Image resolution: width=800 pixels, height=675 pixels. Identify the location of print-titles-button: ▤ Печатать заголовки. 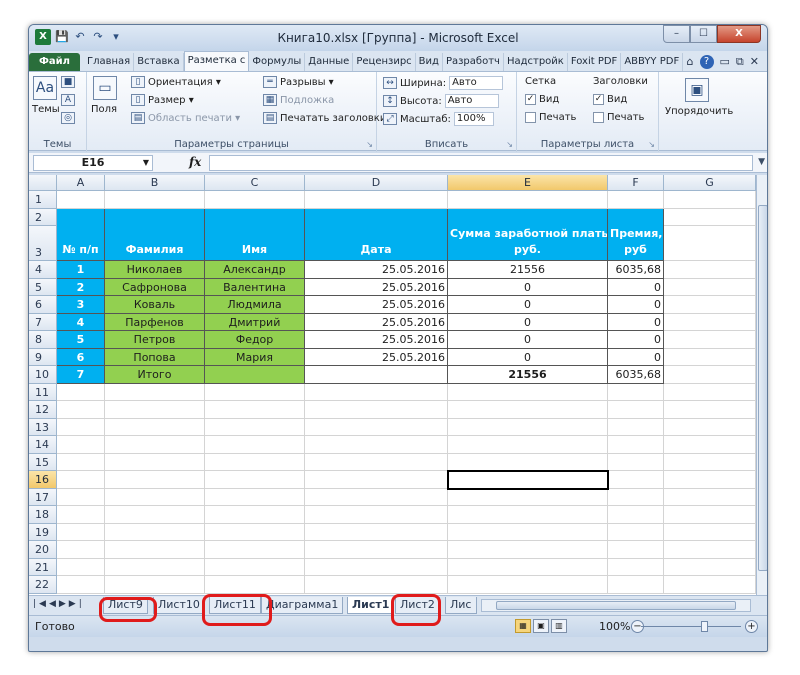
(324, 118).